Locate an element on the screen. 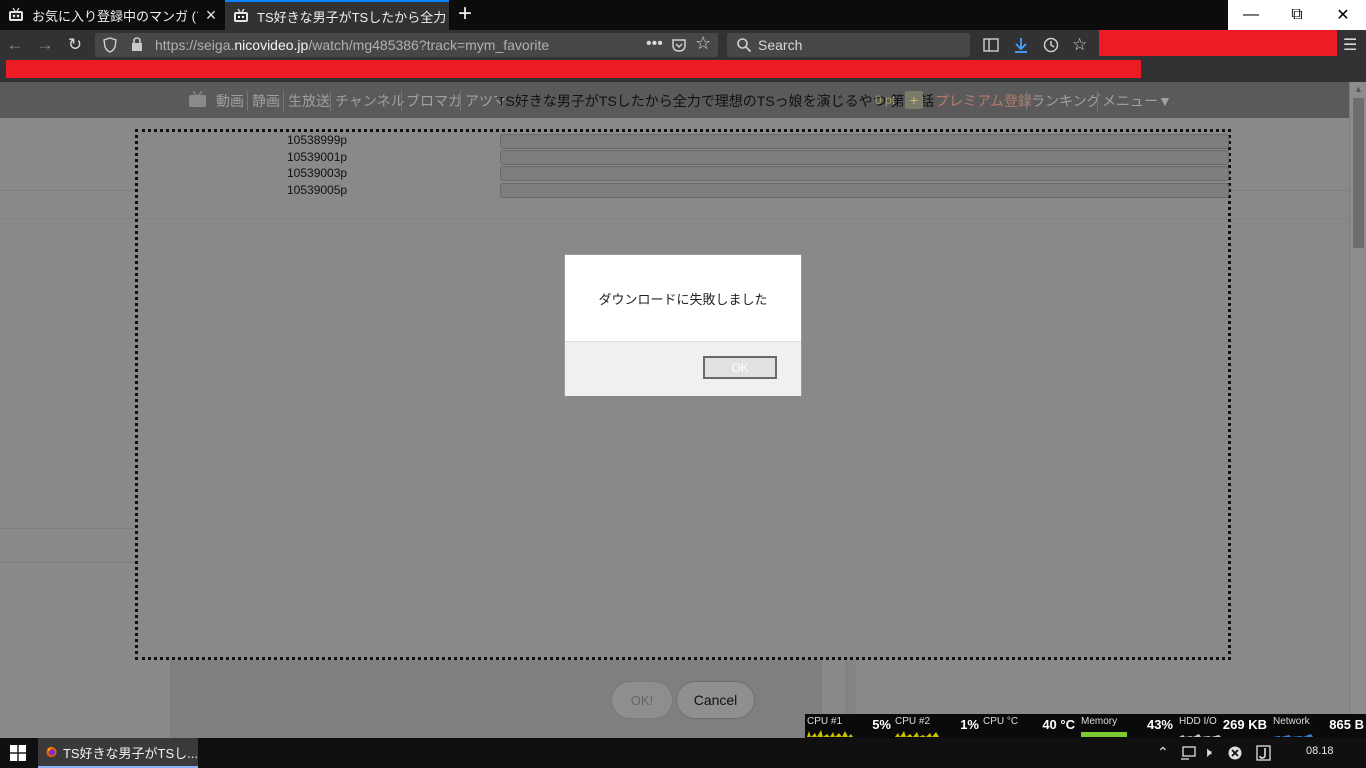  tab-active-manga: TS好きな男子がTSしたから全力 is located at coordinates (337, 15).